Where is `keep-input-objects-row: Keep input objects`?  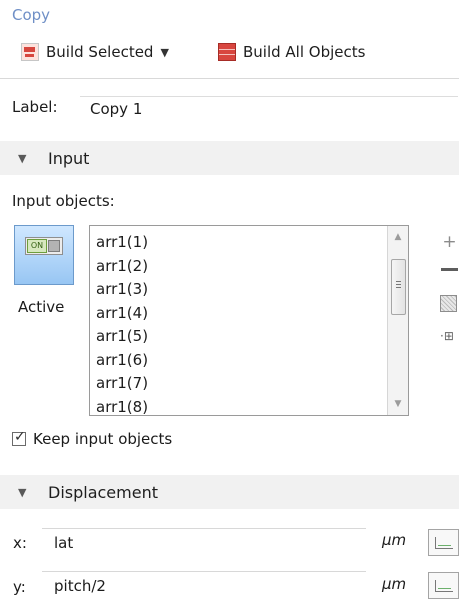 keep-input-objects-row: Keep input objects is located at coordinates (92, 438).